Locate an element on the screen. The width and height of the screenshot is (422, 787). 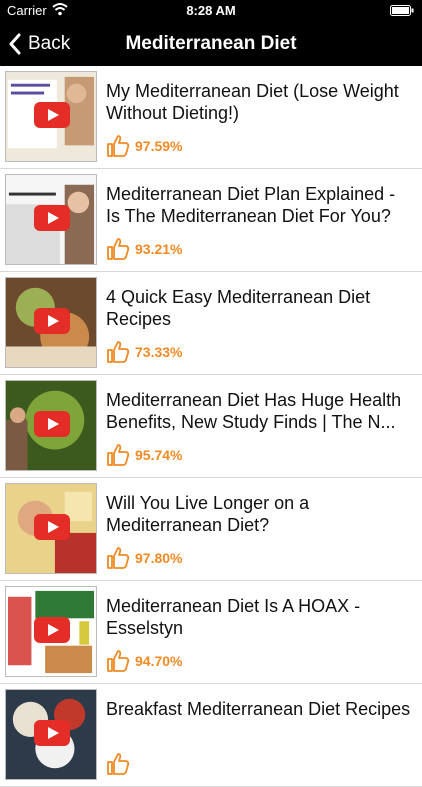
rating-value: 93.21% is located at coordinates (159, 249).